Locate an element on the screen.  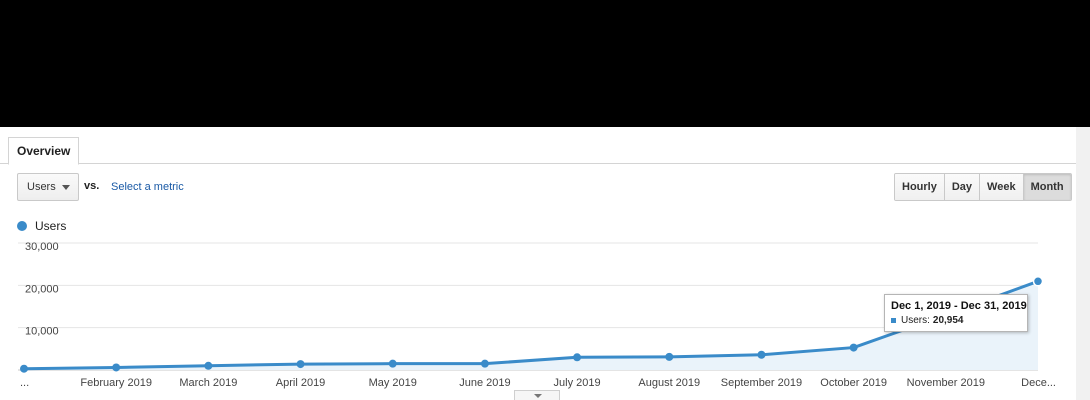
hourly-button: Hourly is located at coordinates (920, 187).